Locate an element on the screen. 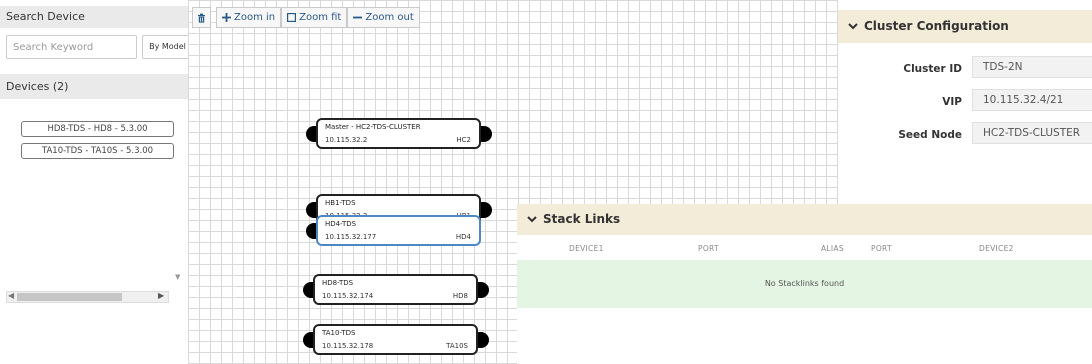 This screenshot has height=364, width=1092. node-name: Master - HC2-TDS-CLUSTER is located at coordinates (373, 127).